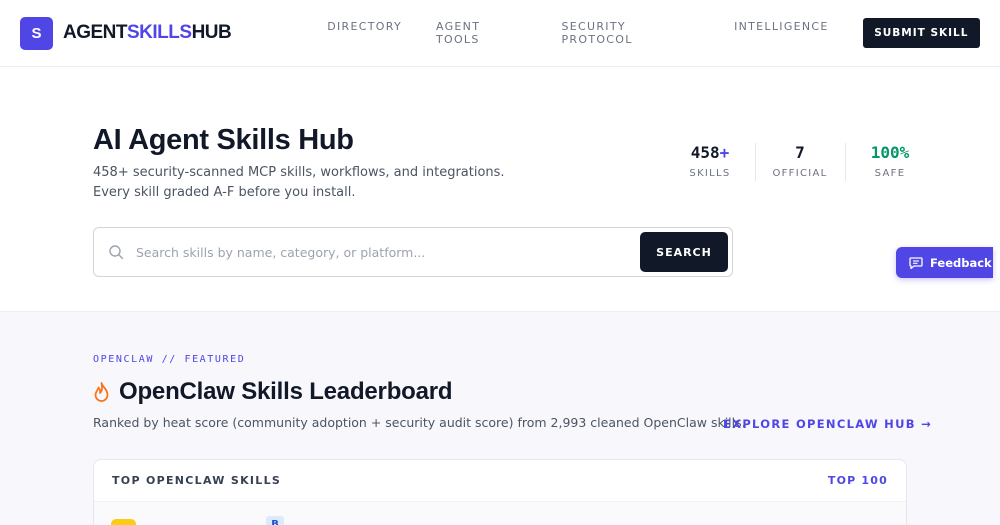 The height and width of the screenshot is (525, 1000). Describe the element at coordinates (123, 522) in the screenshot. I see `rank-badge` at that location.